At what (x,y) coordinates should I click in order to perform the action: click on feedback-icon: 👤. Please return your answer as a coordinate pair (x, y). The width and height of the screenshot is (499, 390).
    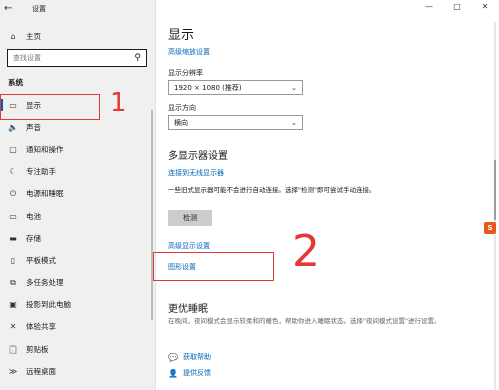
    Looking at the image, I should click on (173, 373).